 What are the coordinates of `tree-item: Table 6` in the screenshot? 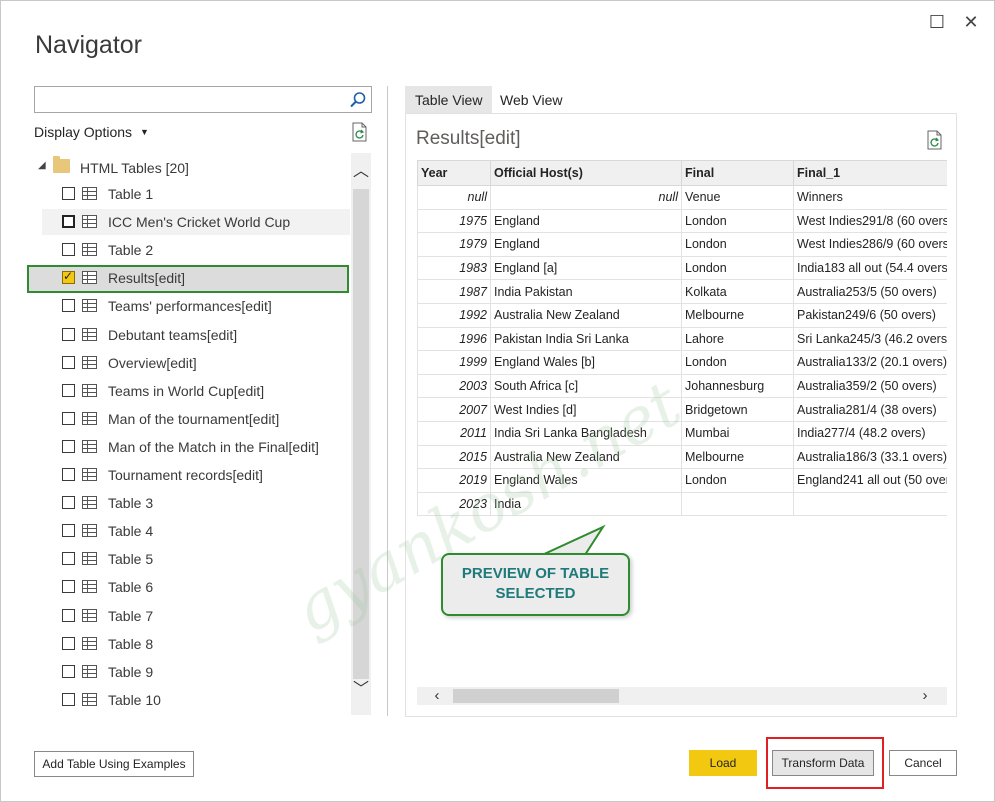 It's located at (196, 587).